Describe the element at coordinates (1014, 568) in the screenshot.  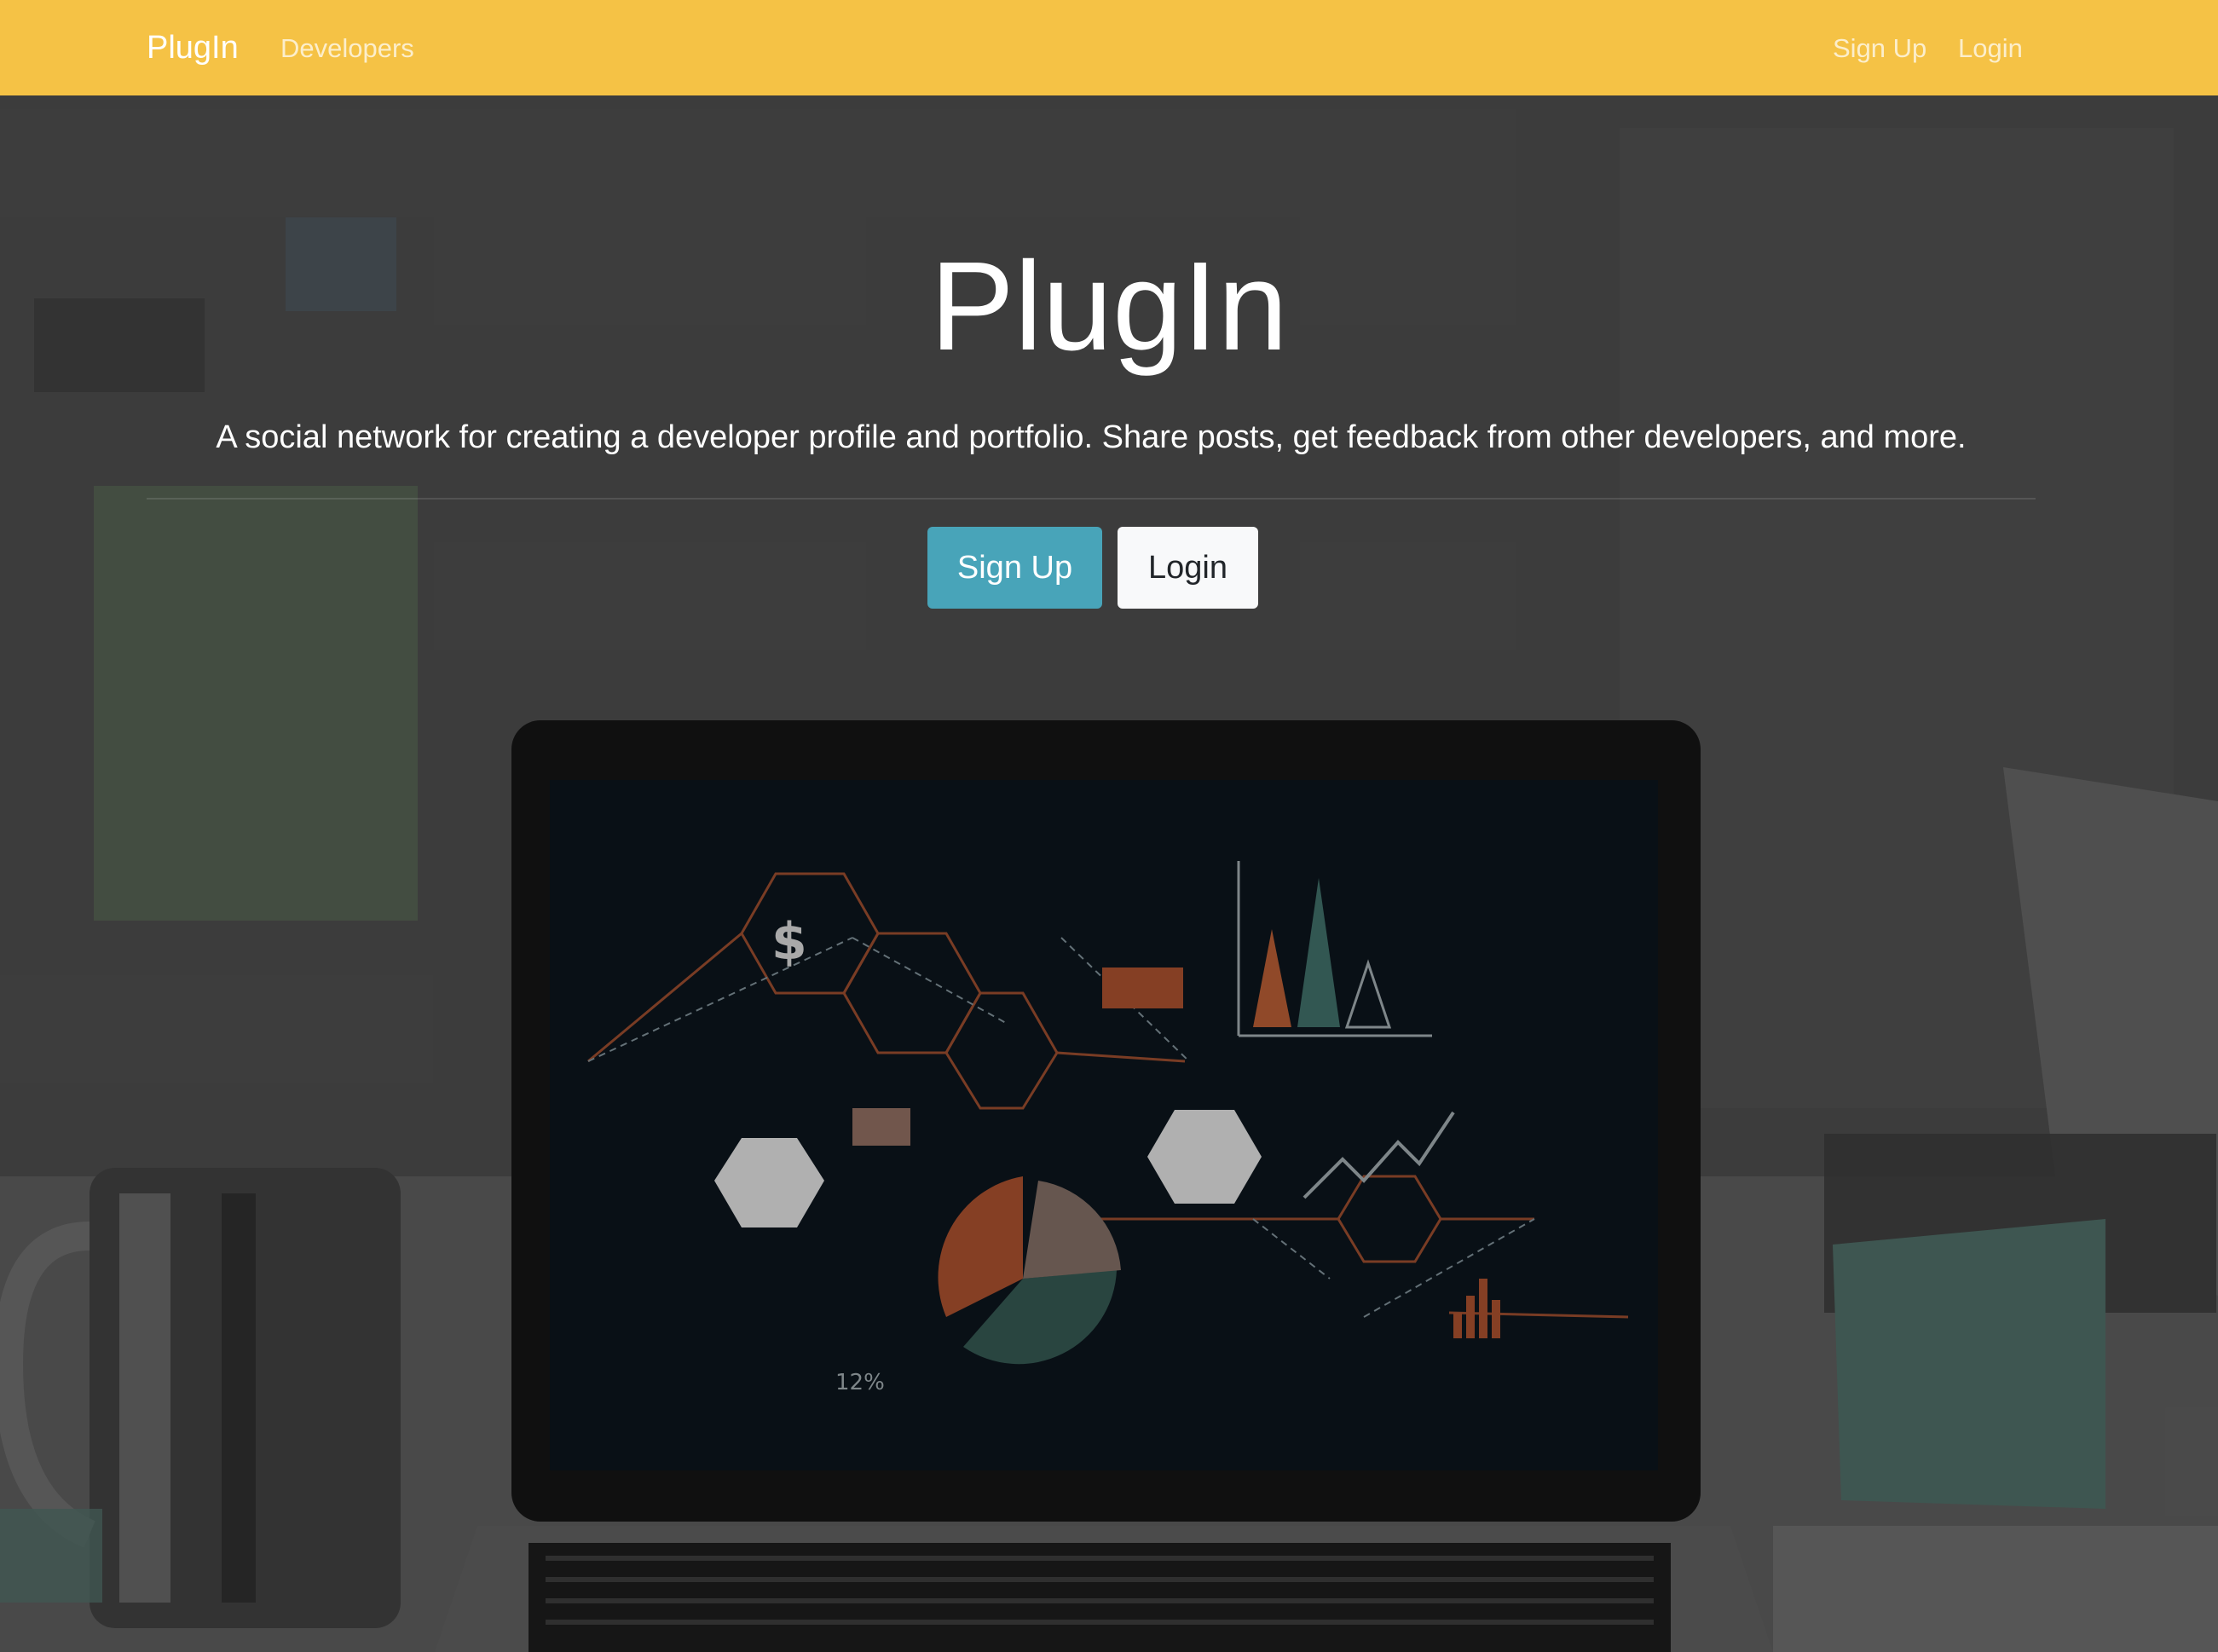
I see `signup-button: Sign Up` at that location.